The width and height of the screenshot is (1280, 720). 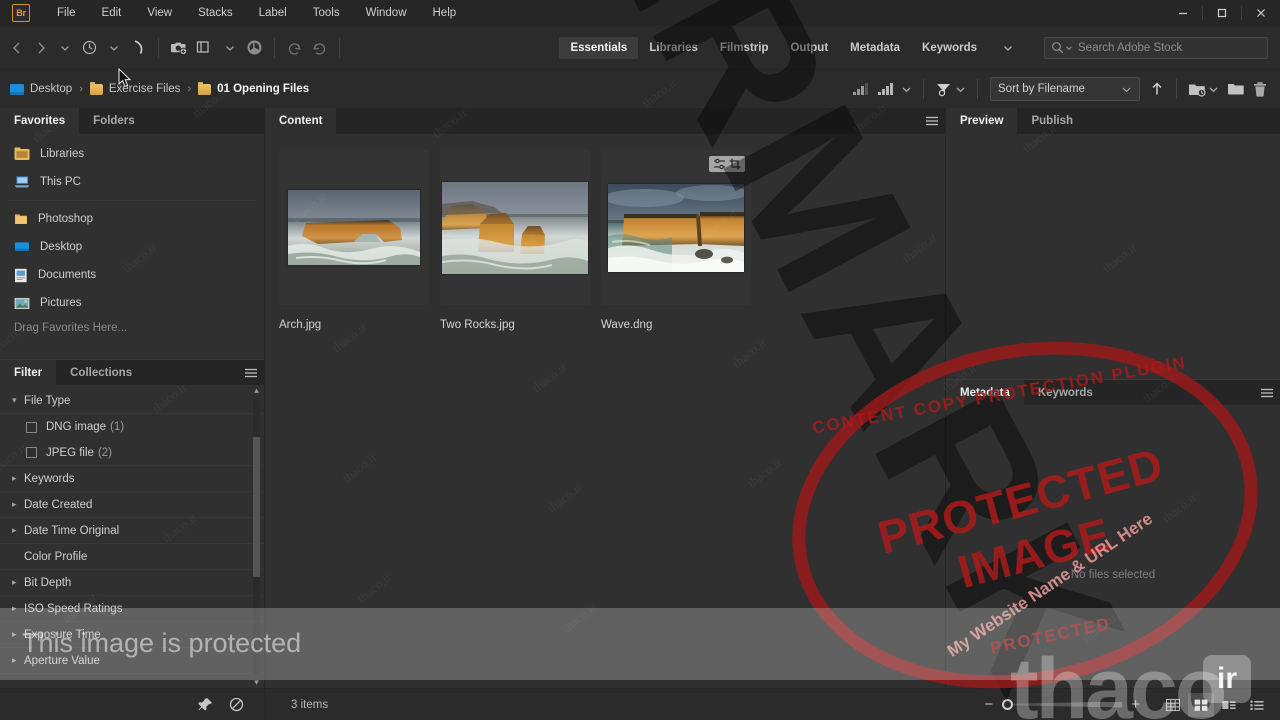 I want to click on filter-group-file-type: ▾ File Type, so click(x=132, y=401).